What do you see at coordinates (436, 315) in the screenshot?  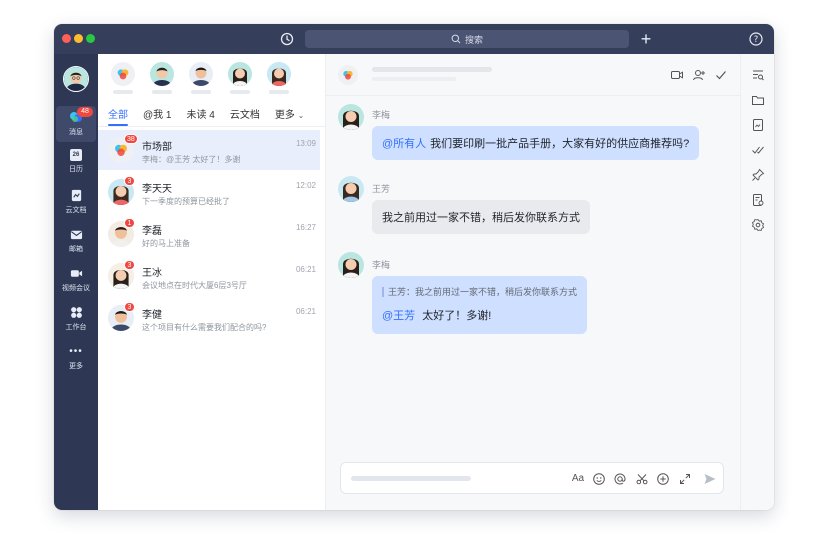 I see `message-line: @王芳 太好了！多谢!` at bounding box center [436, 315].